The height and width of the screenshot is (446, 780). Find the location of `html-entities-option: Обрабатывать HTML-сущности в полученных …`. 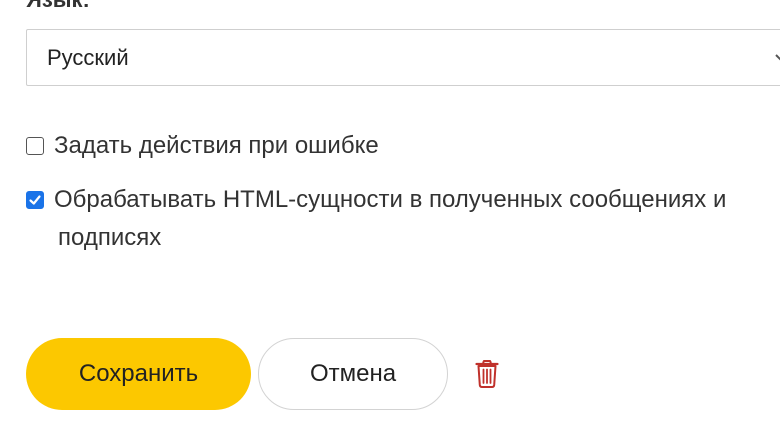

html-entities-option: Обрабатывать HTML-сущности в полученных … is located at coordinates (403, 200).